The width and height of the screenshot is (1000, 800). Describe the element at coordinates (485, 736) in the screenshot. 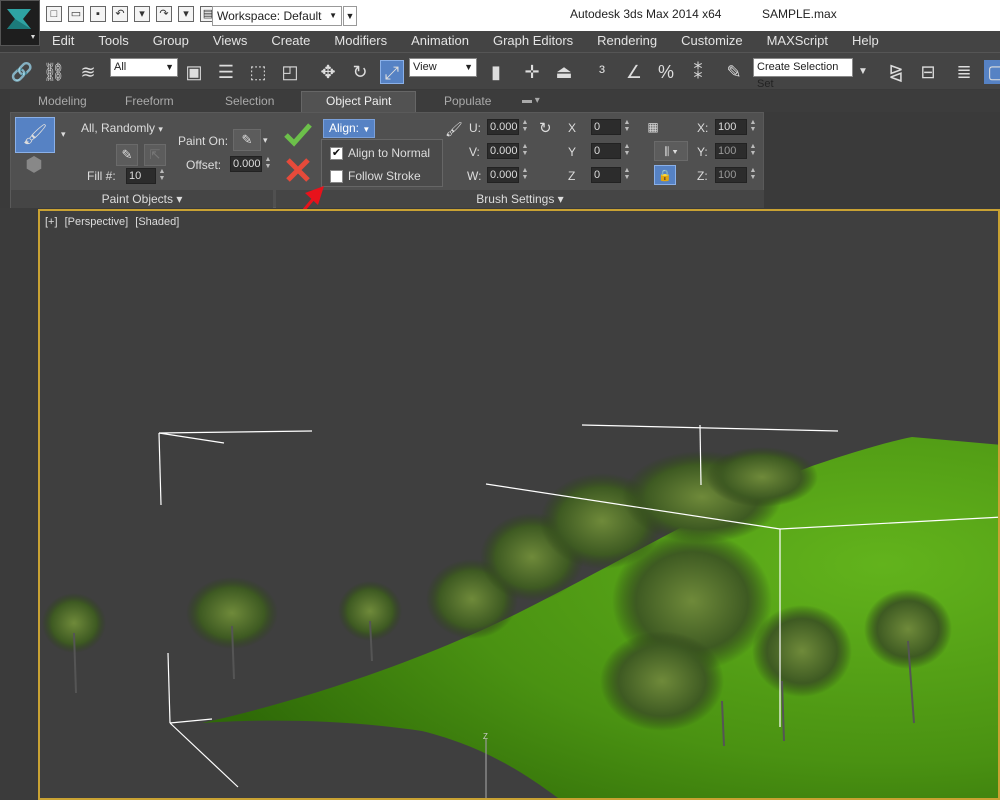

I see `z-axis-label: Z` at that location.